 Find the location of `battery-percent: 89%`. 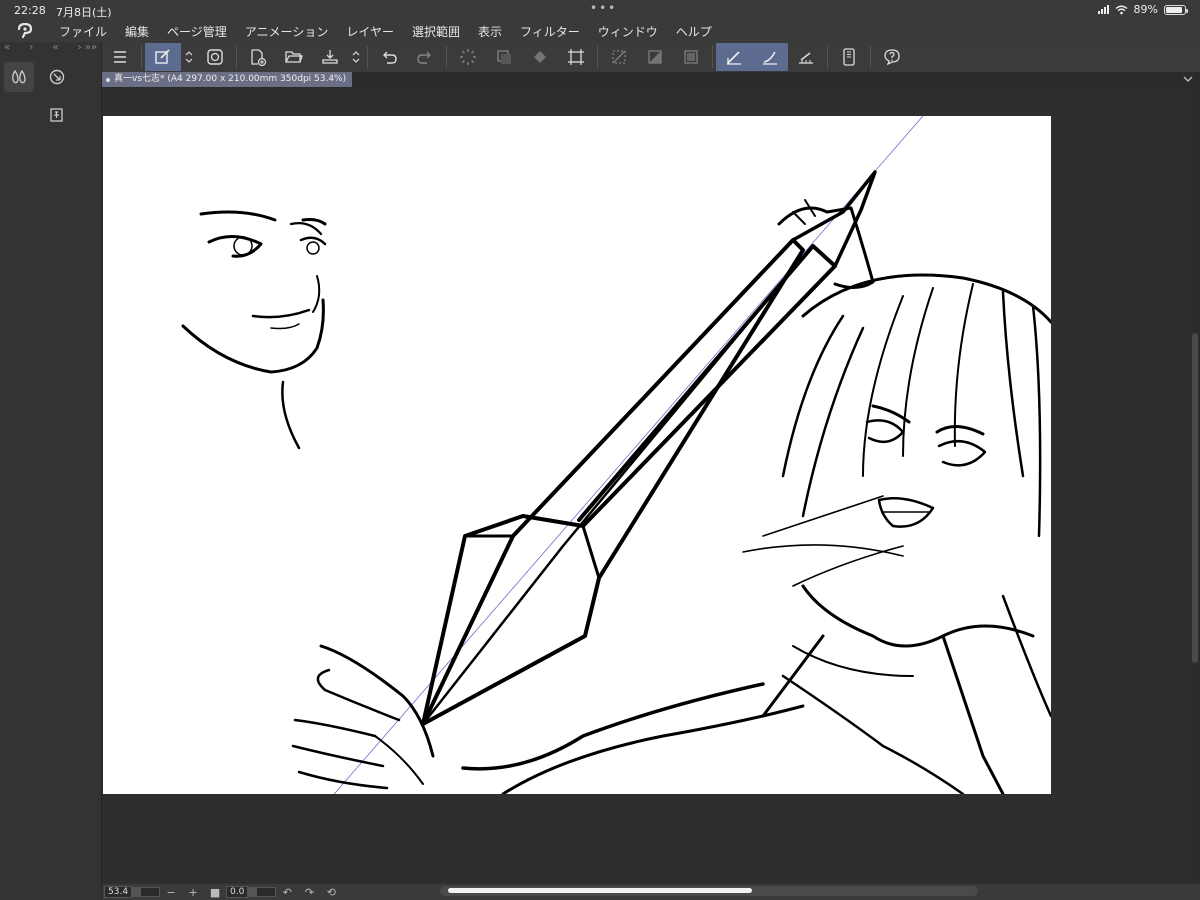

battery-percent: 89% is located at coordinates (1145, 9).